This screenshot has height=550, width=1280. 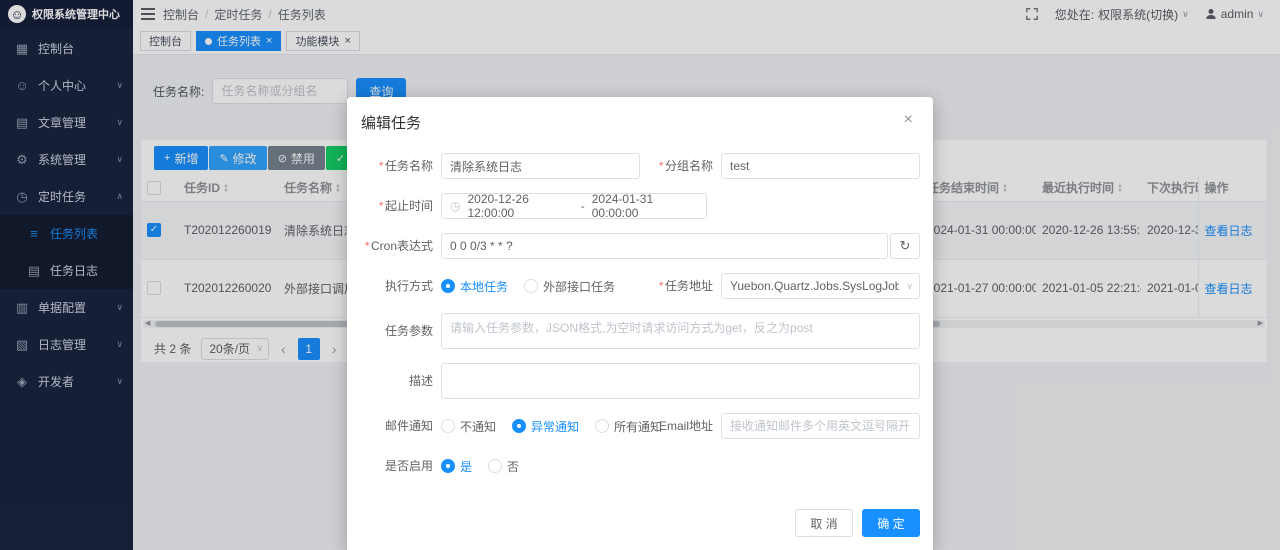 I want to click on dialog-title: 编辑任务, so click(x=391, y=123).